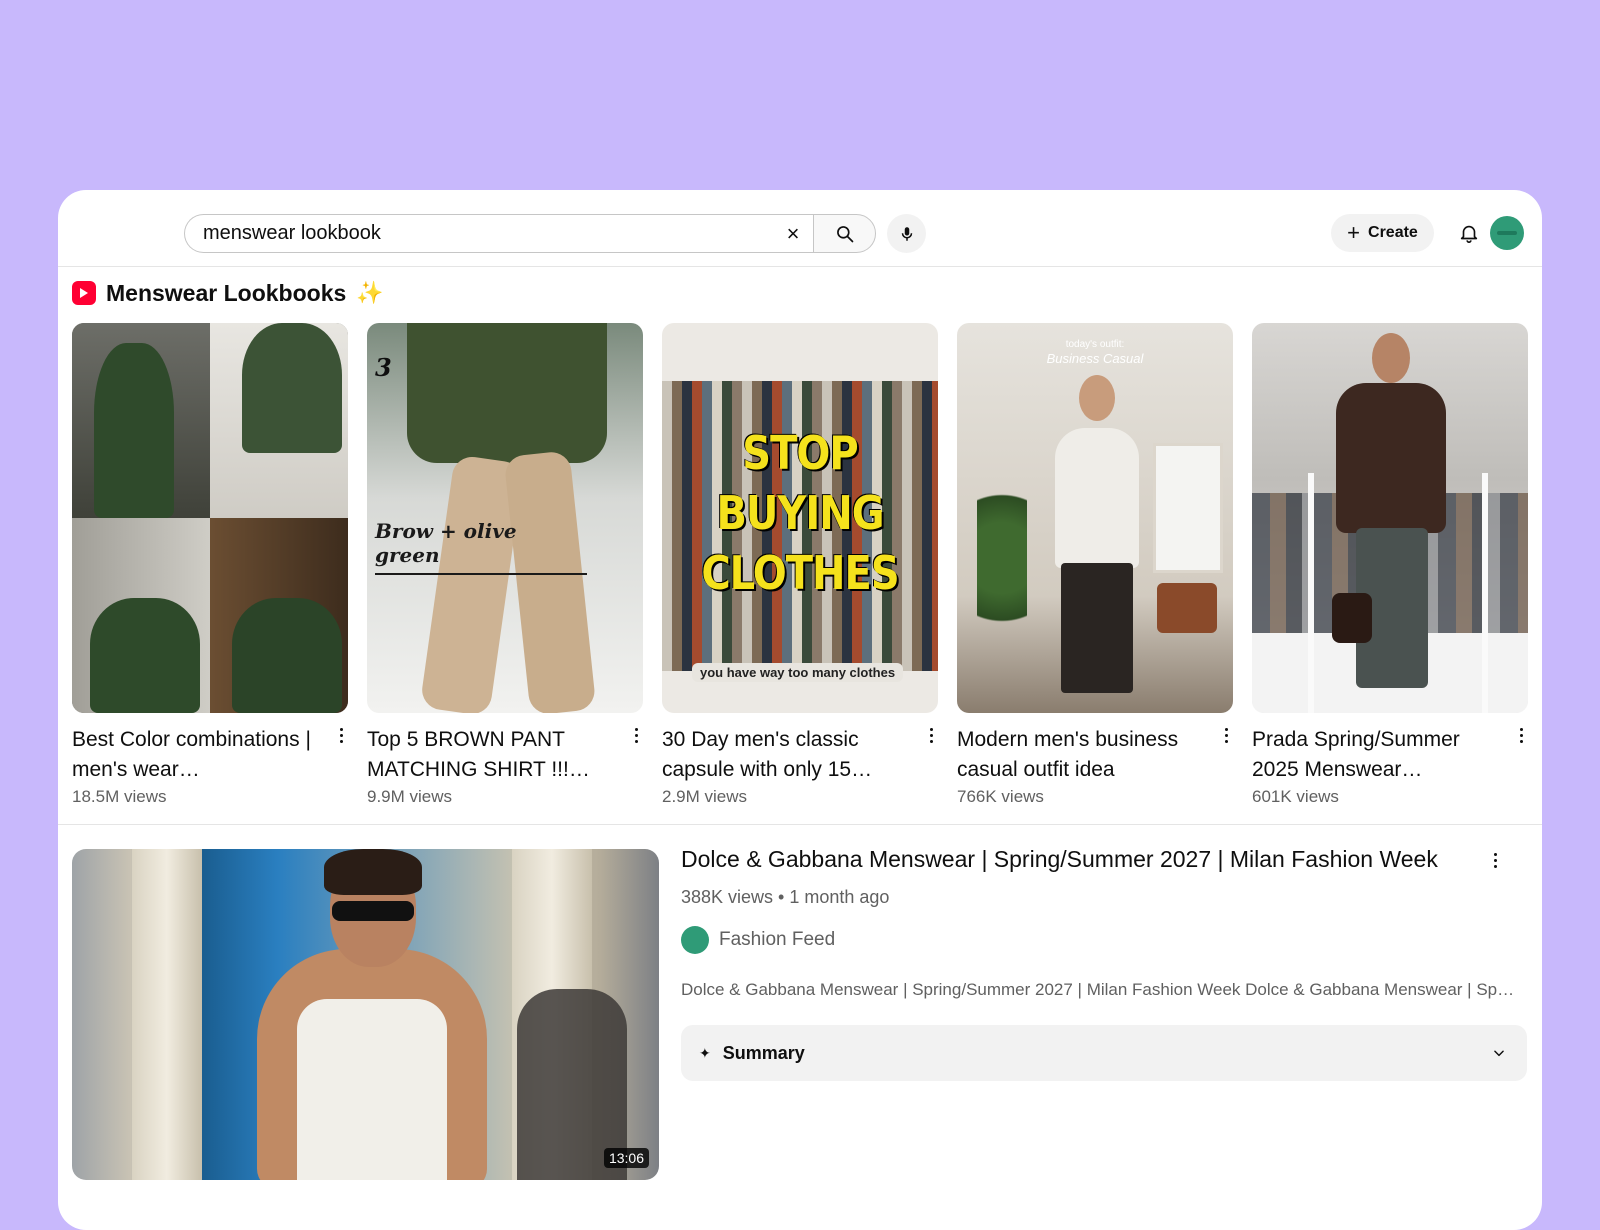 Image resolution: width=1600 pixels, height=1230 pixels. I want to click on video-thumbnail: 13:06, so click(365, 1014).